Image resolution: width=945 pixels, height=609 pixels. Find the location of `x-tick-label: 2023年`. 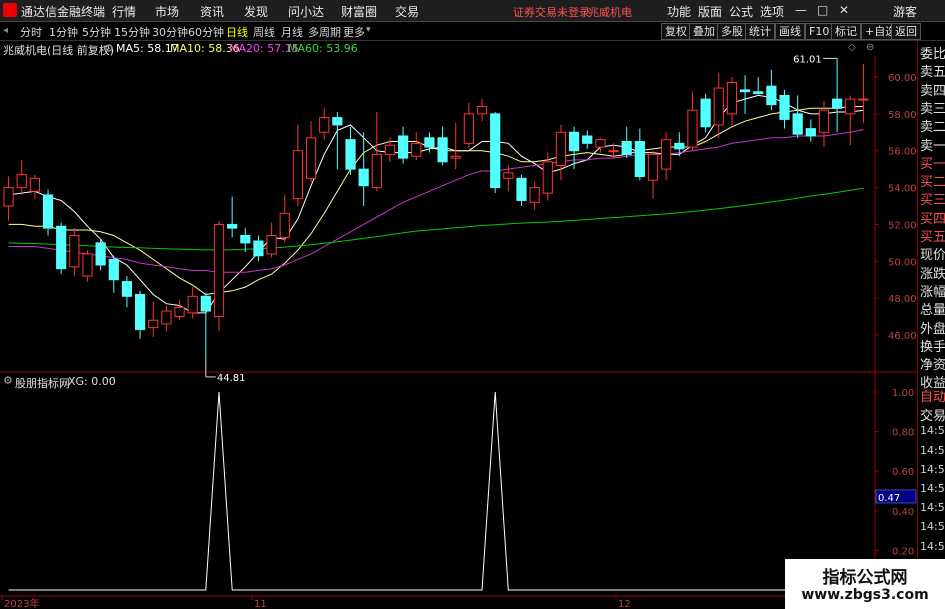

x-tick-label: 2023年 is located at coordinates (21, 603).